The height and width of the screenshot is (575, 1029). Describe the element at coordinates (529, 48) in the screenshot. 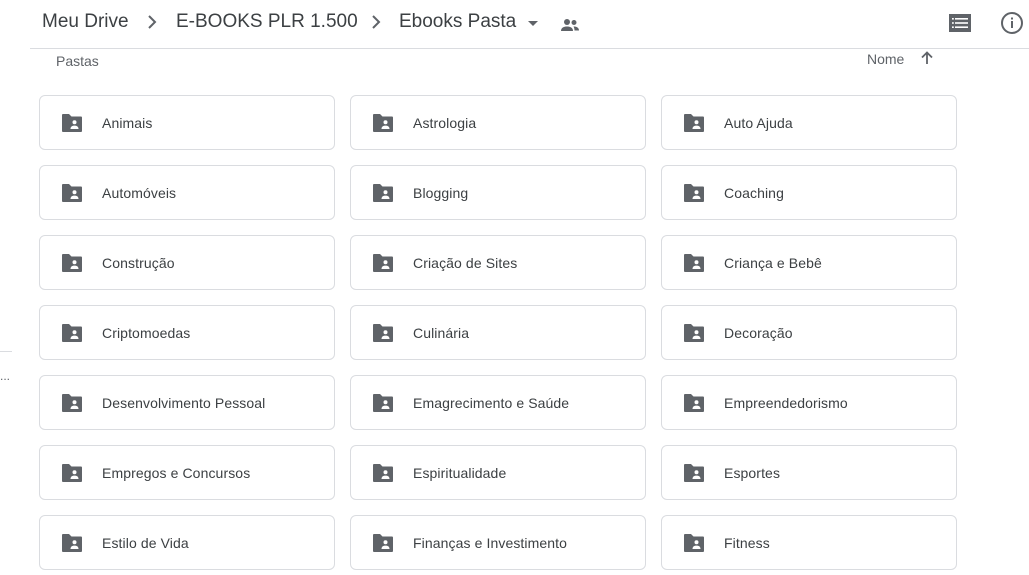

I see `header-divider` at that location.